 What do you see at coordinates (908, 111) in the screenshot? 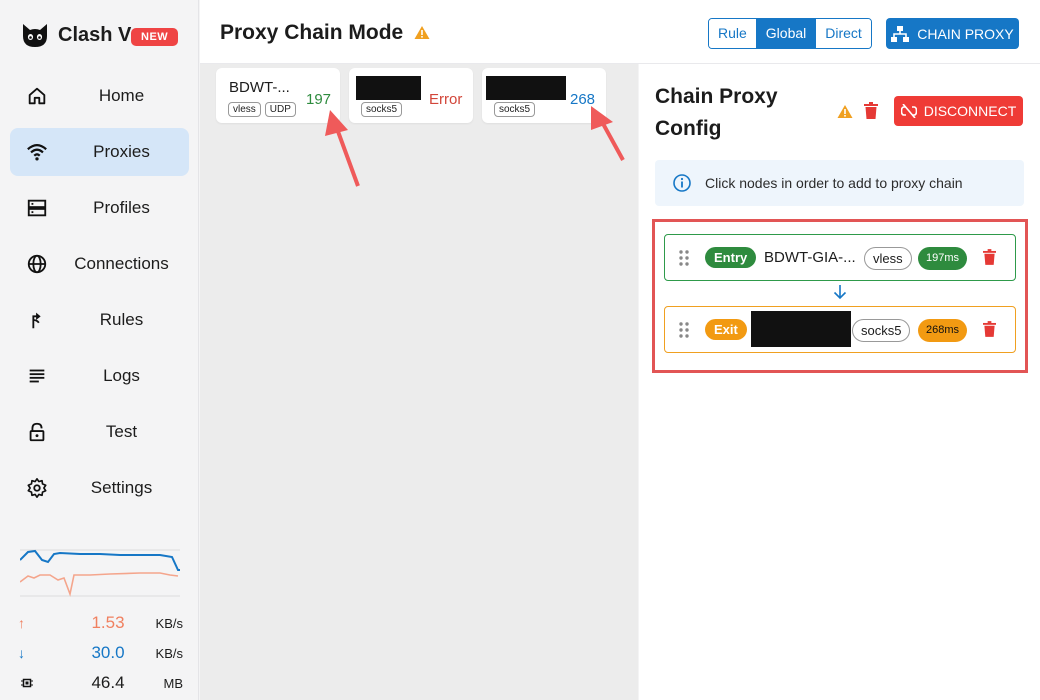
I see `unlink-icon` at bounding box center [908, 111].